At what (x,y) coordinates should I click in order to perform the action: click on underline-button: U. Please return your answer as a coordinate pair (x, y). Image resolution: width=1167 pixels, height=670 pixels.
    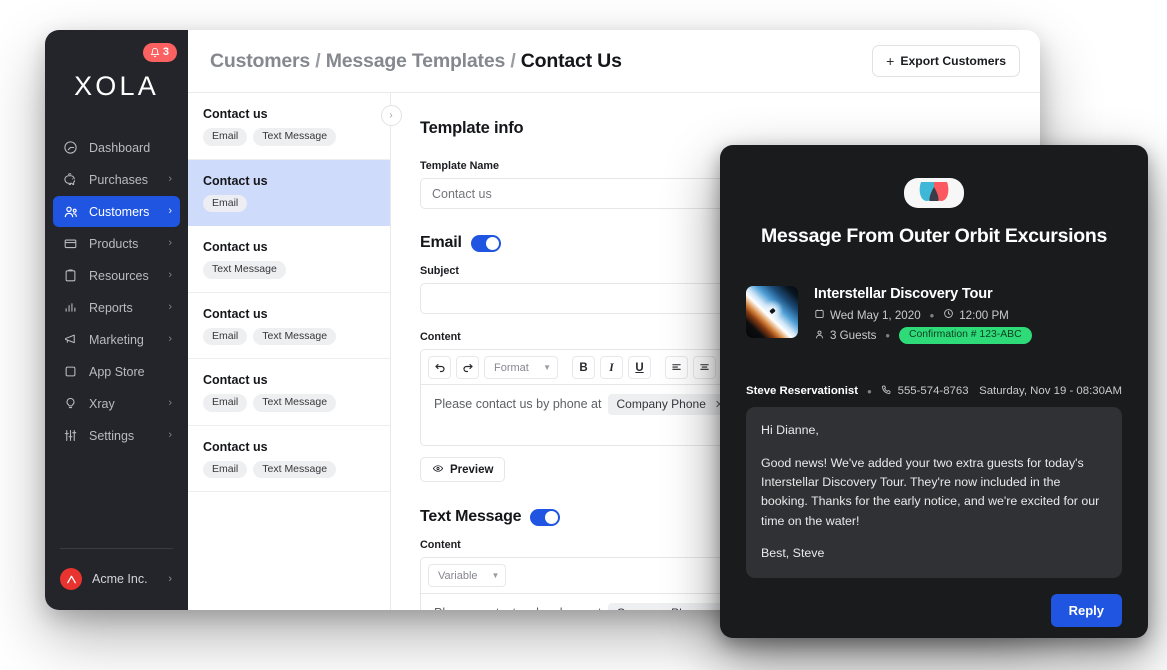
    Looking at the image, I should click on (639, 367).